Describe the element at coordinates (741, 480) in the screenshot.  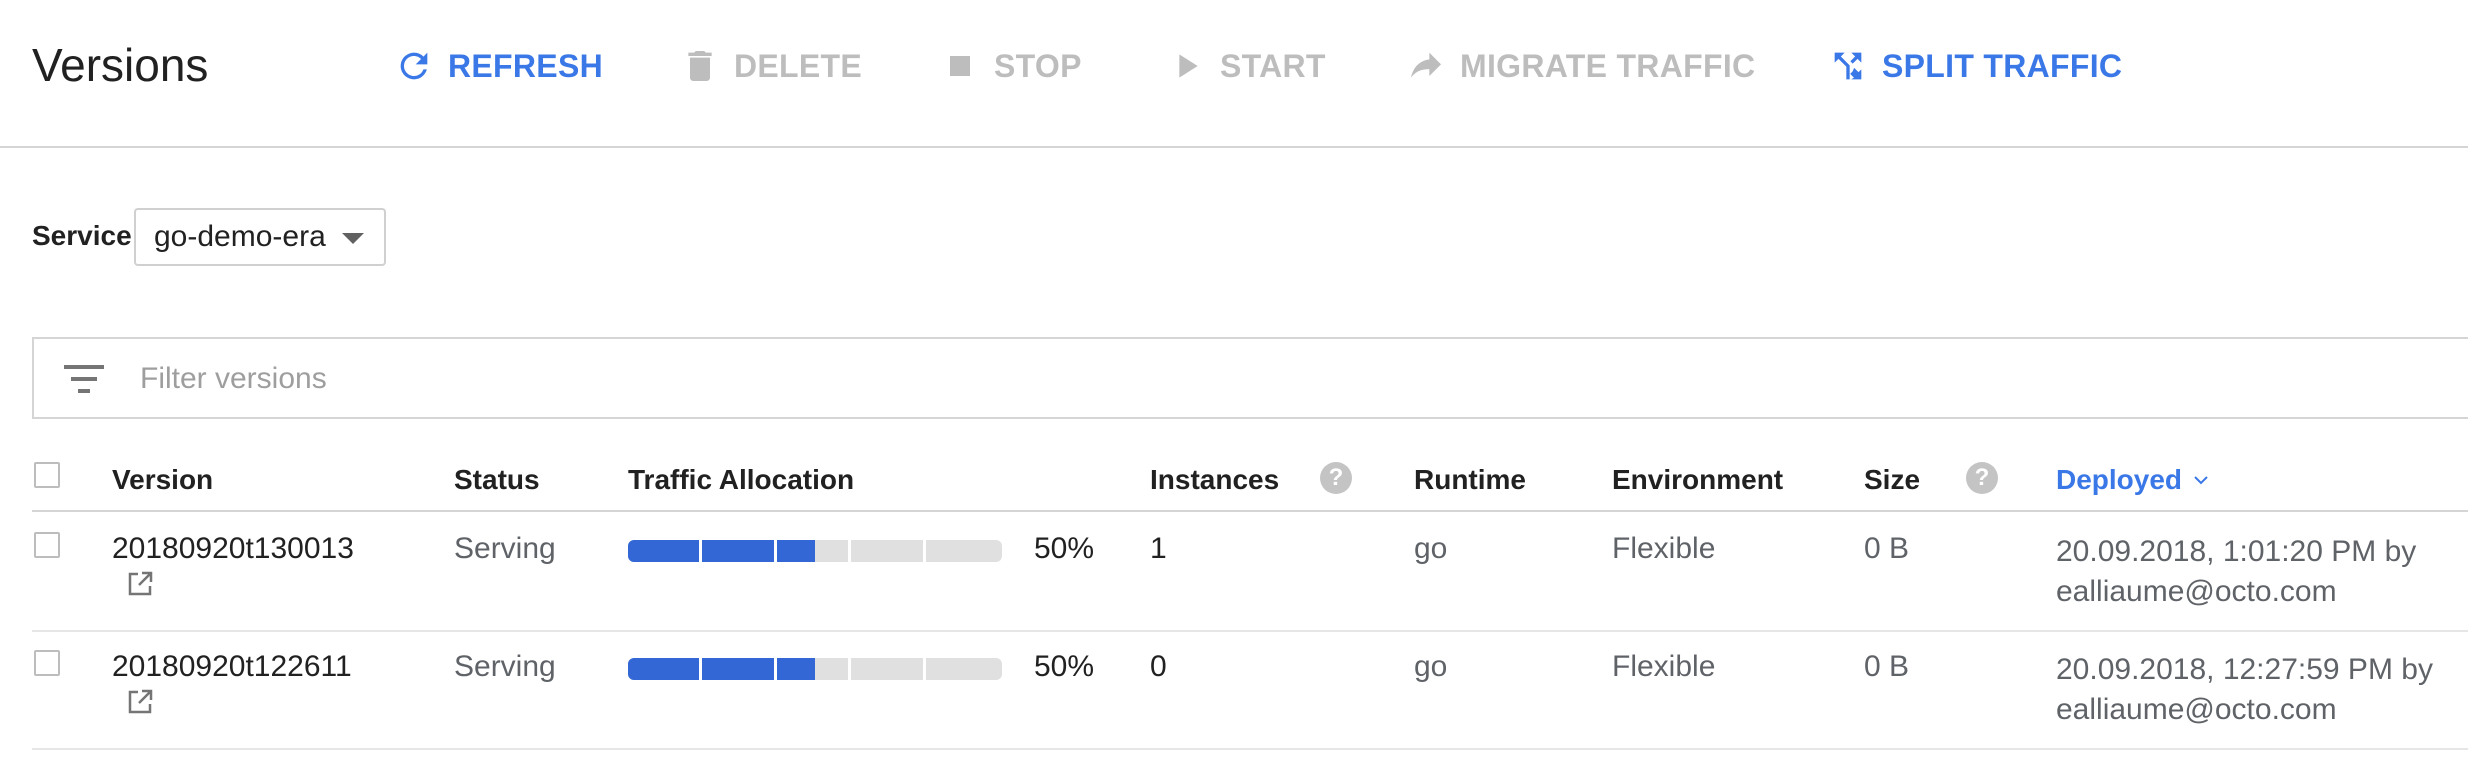
I see `header-traffic-allocation: Traffic Allocation` at that location.